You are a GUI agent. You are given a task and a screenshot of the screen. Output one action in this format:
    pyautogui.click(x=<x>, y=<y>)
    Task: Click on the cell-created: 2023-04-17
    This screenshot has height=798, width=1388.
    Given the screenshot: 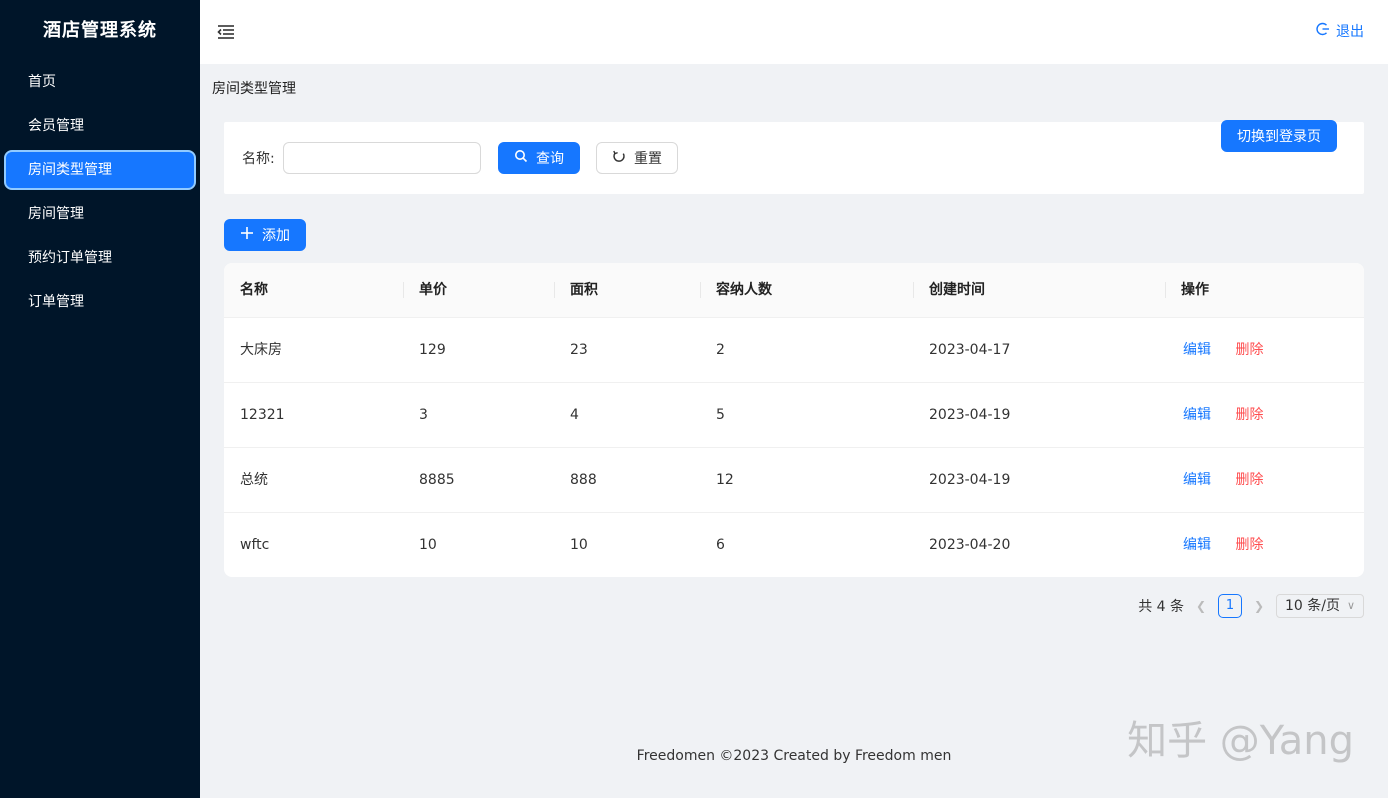 What is the action you would take?
    pyautogui.click(x=970, y=350)
    